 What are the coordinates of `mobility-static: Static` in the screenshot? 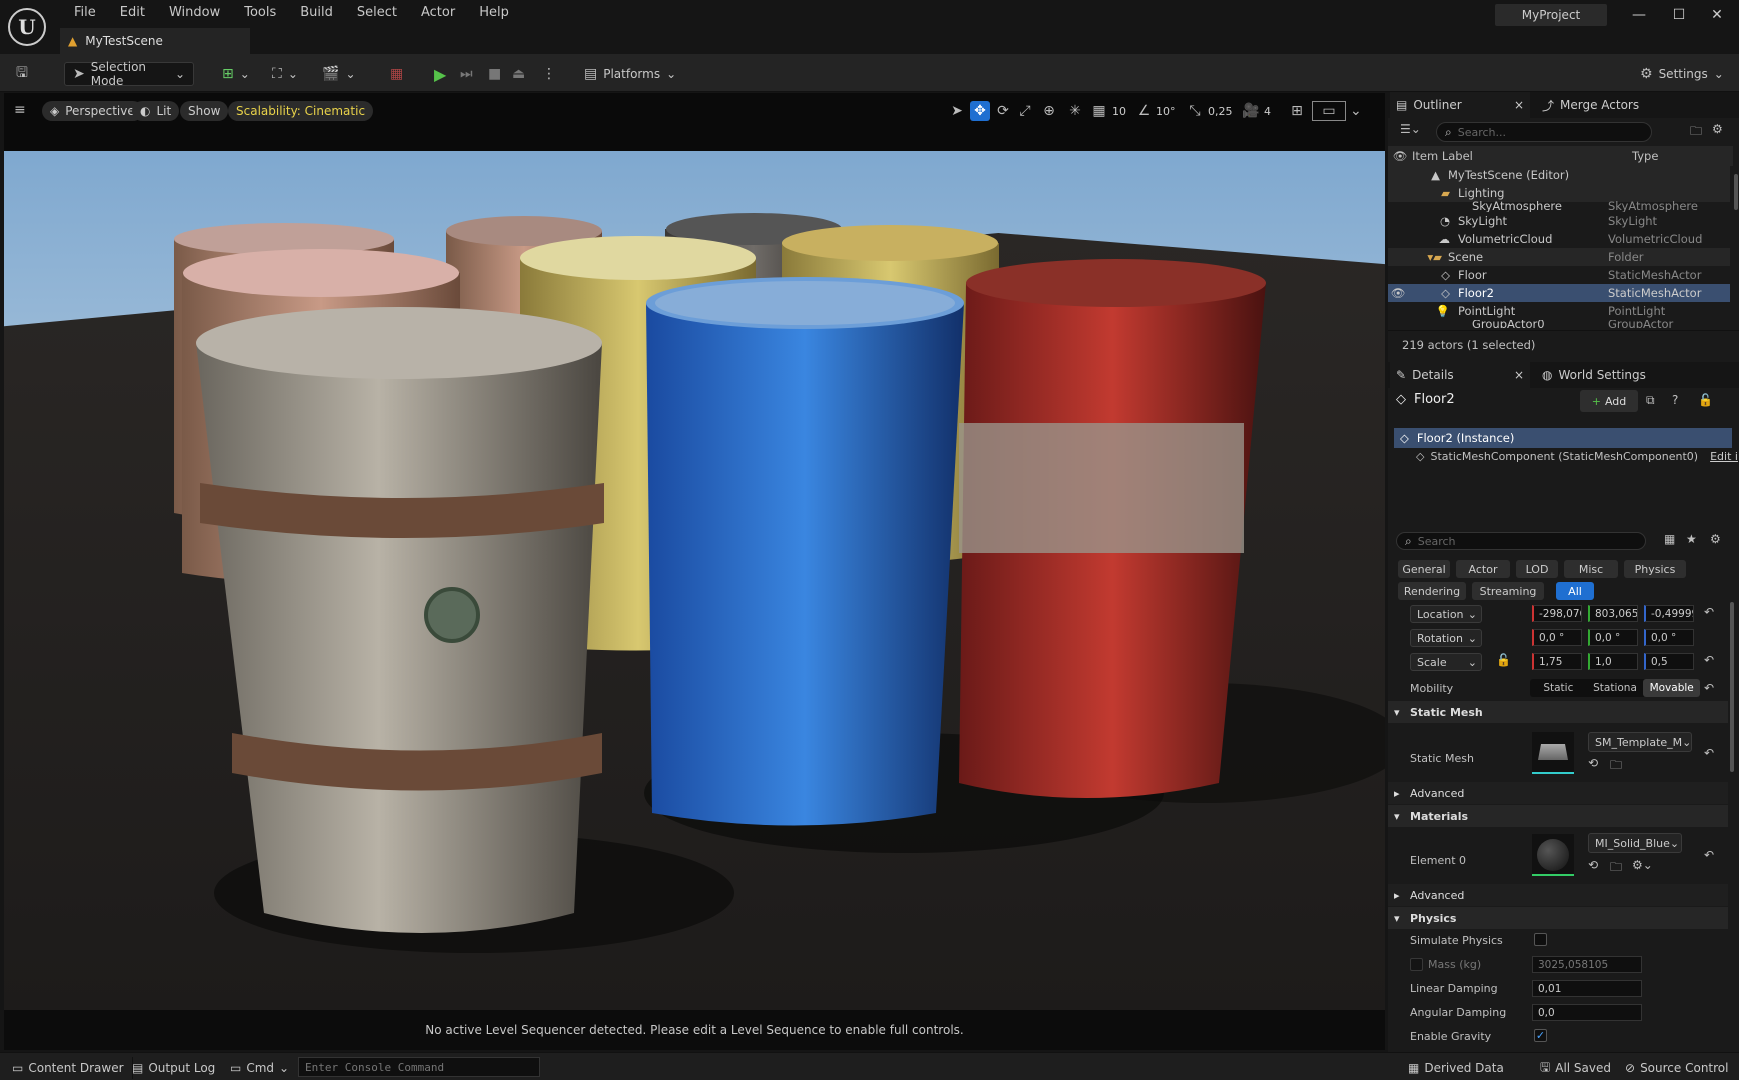 It's located at (1558, 688).